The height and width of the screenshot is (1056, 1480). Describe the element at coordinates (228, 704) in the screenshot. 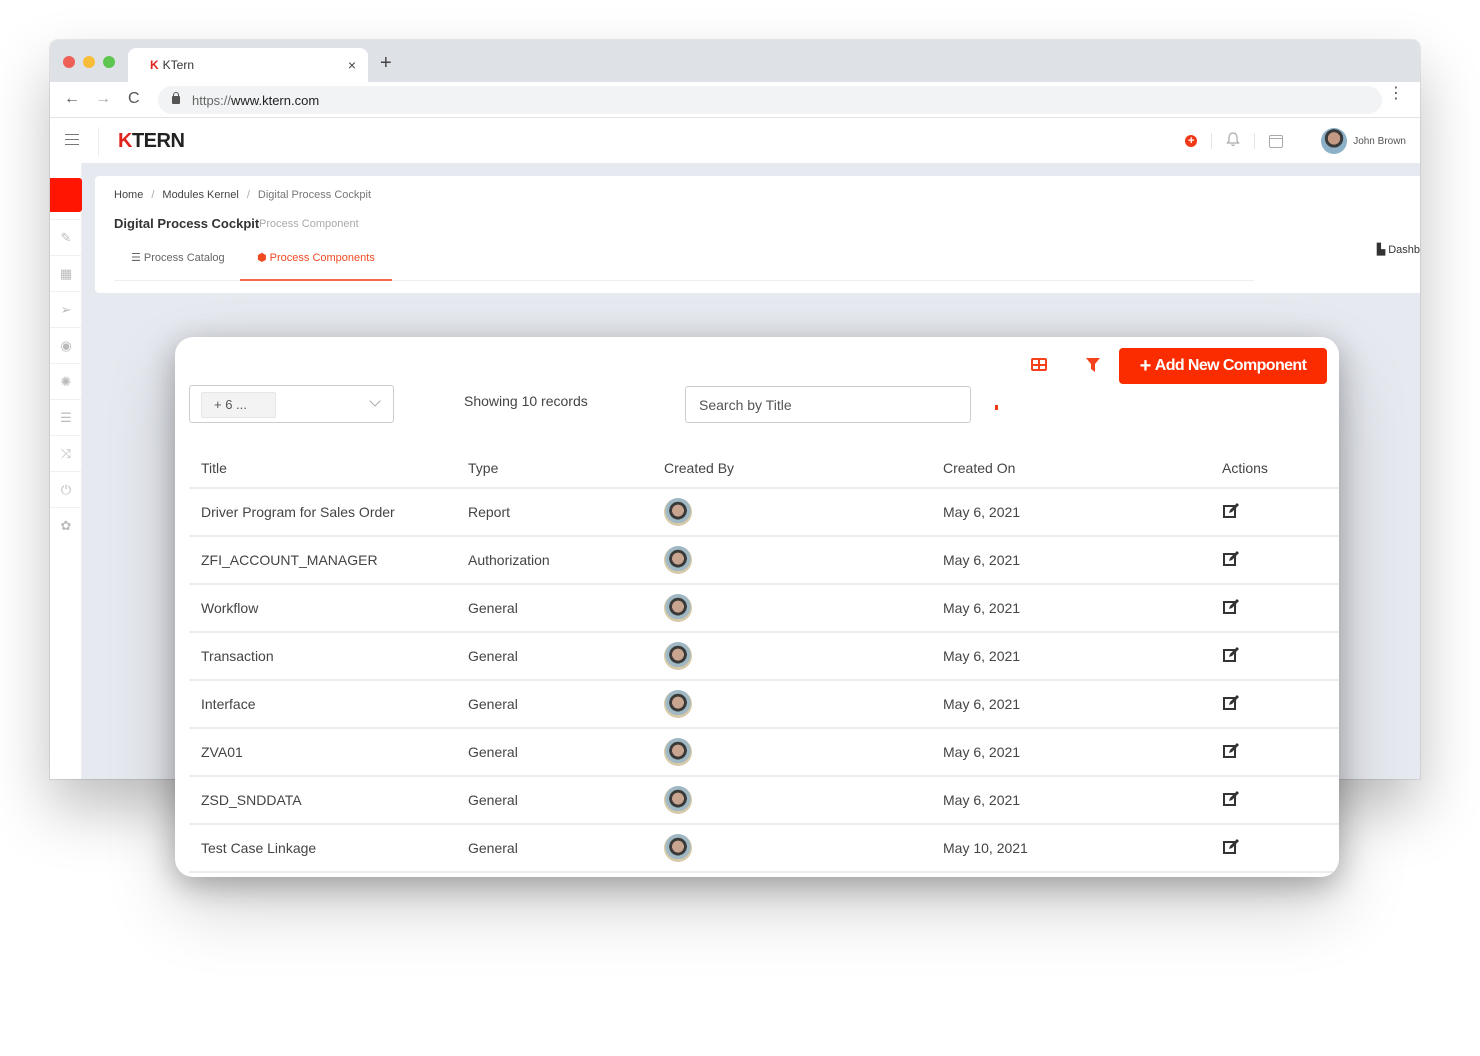

I see `cell-title: Interface` at that location.